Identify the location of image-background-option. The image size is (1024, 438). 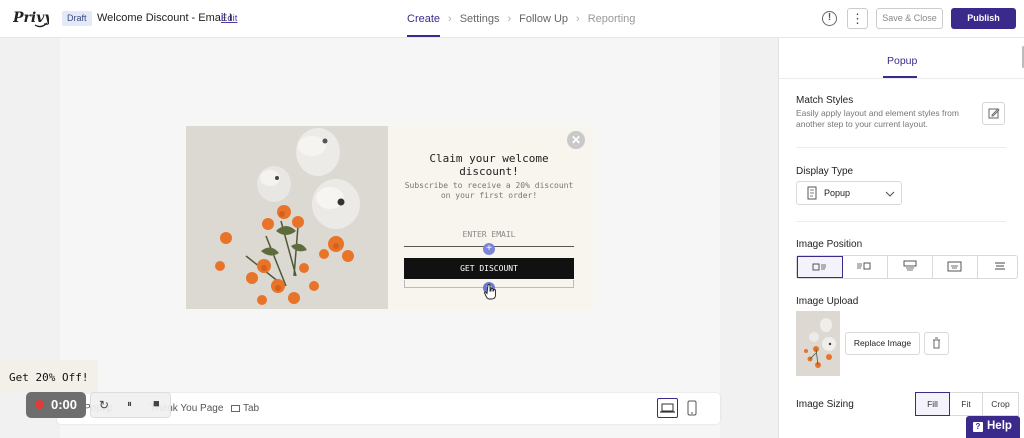
(955, 267).